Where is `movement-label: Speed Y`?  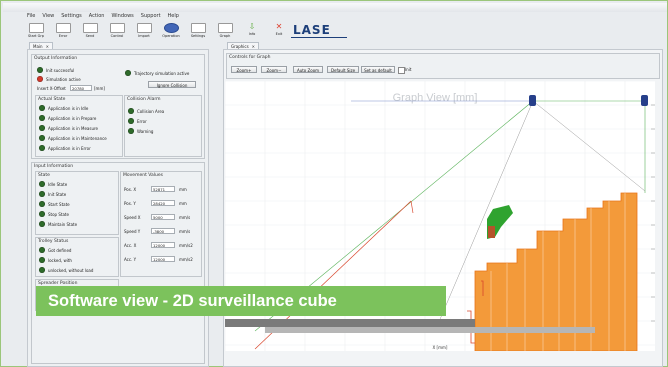 movement-label: Speed Y is located at coordinates (132, 231).